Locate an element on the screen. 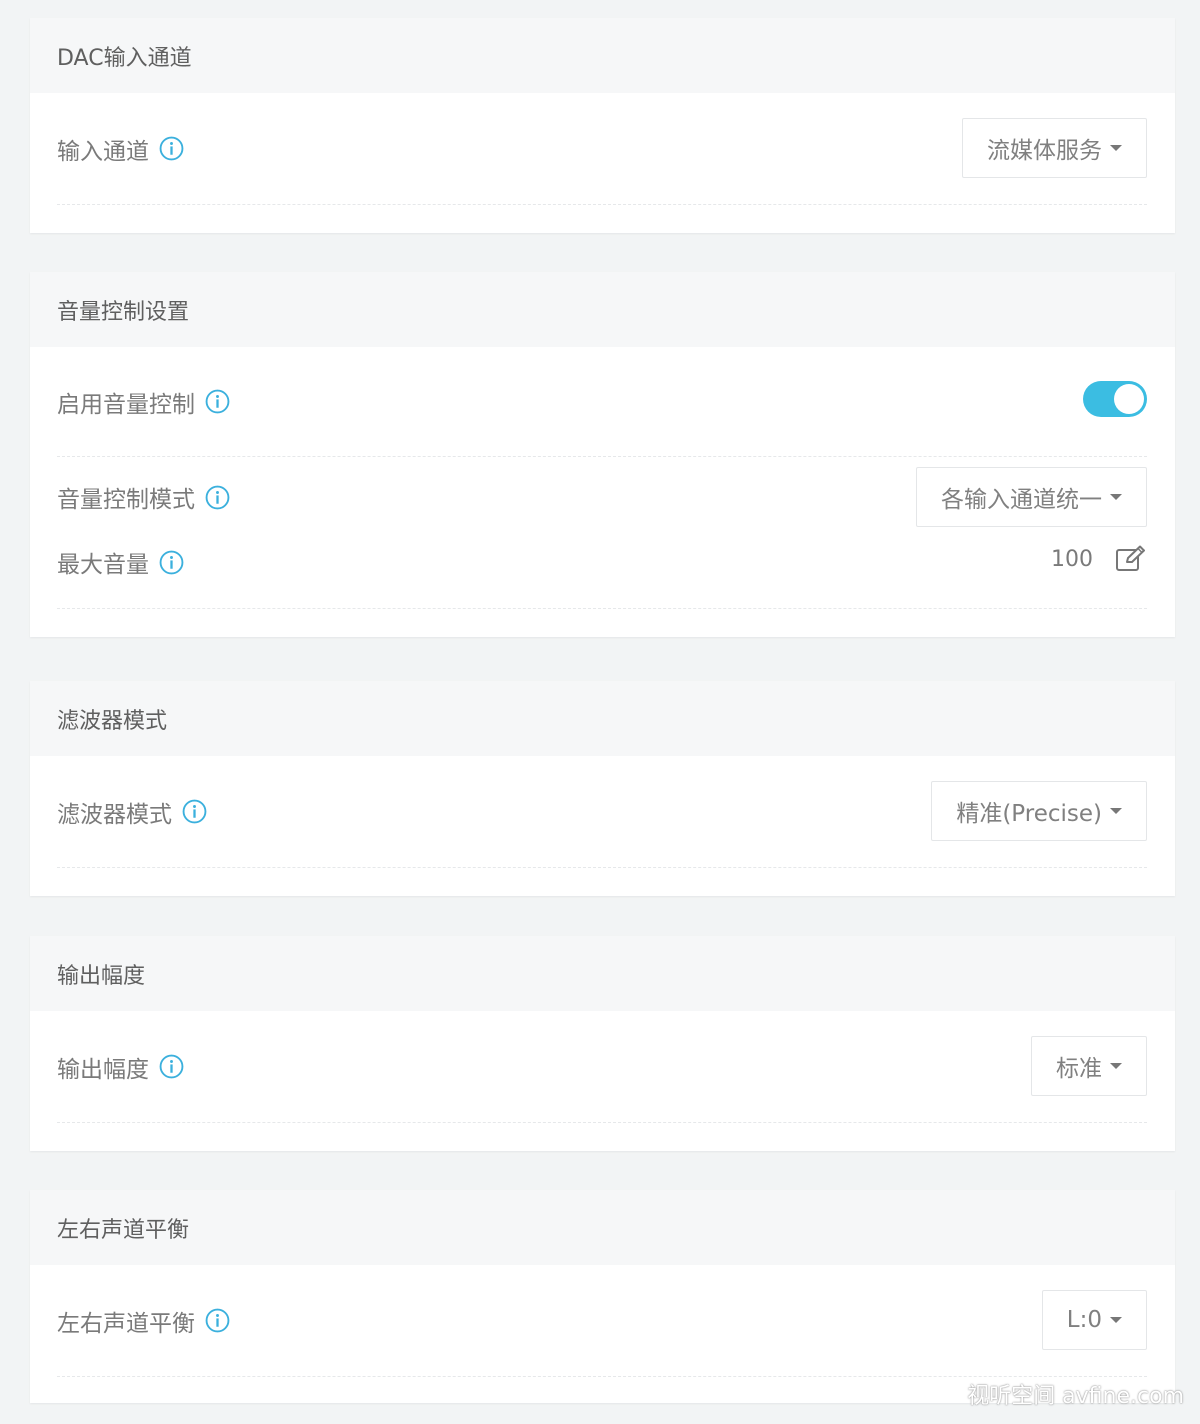 The image size is (1200, 1424). panel-channel-balance: 左右声道平衡 左右声道平衡 L:0 is located at coordinates (602, 1296).